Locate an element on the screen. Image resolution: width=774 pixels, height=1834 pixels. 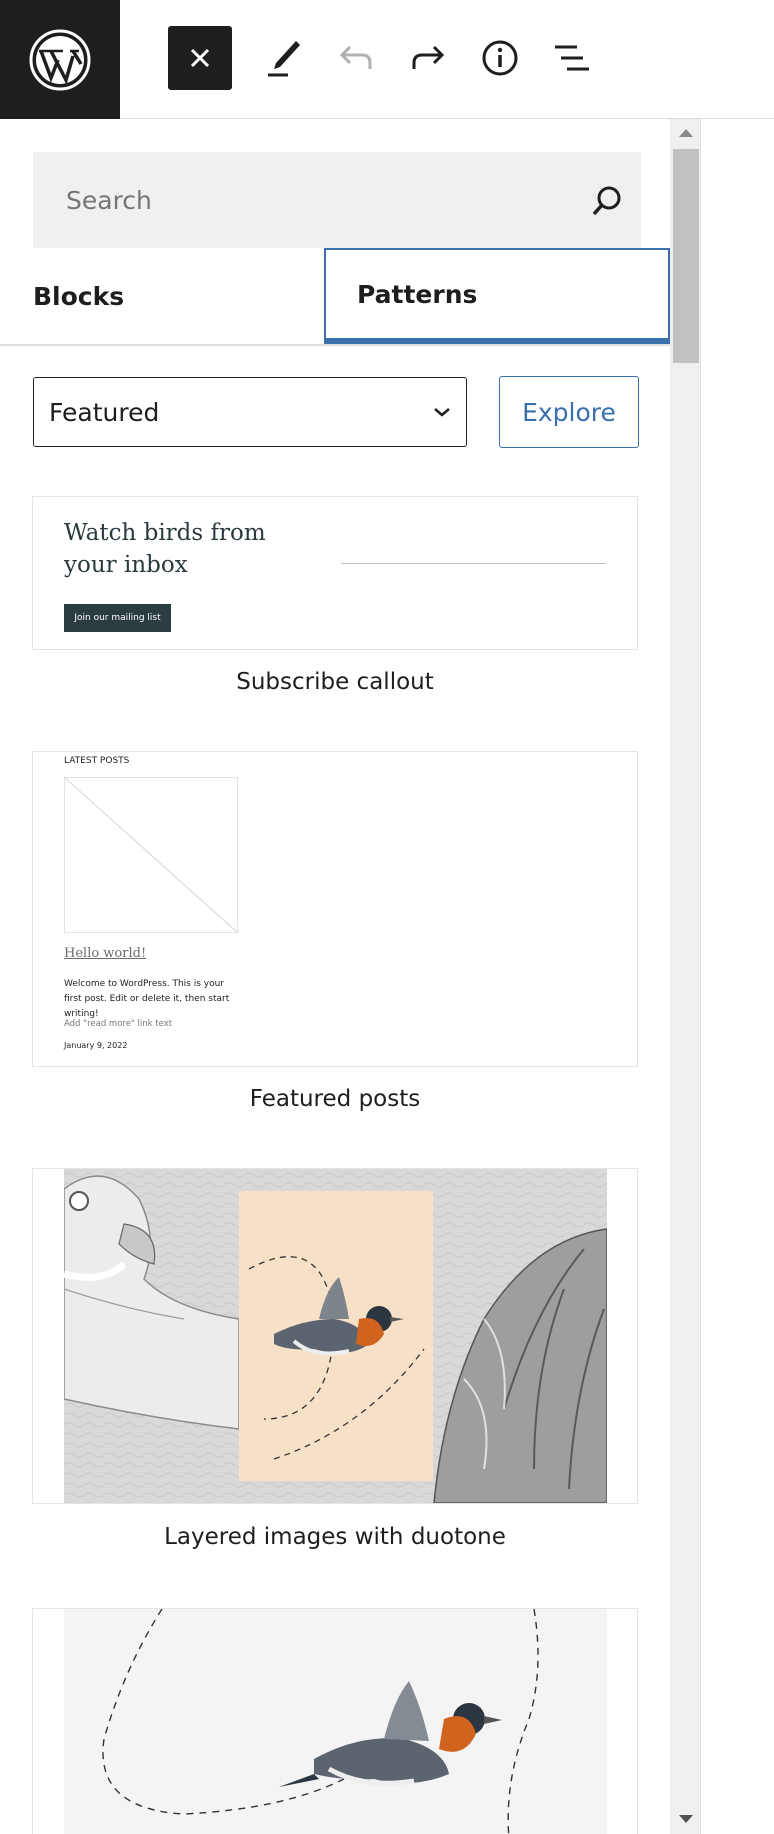
editor-canvas-divider is located at coordinates (700, 976).